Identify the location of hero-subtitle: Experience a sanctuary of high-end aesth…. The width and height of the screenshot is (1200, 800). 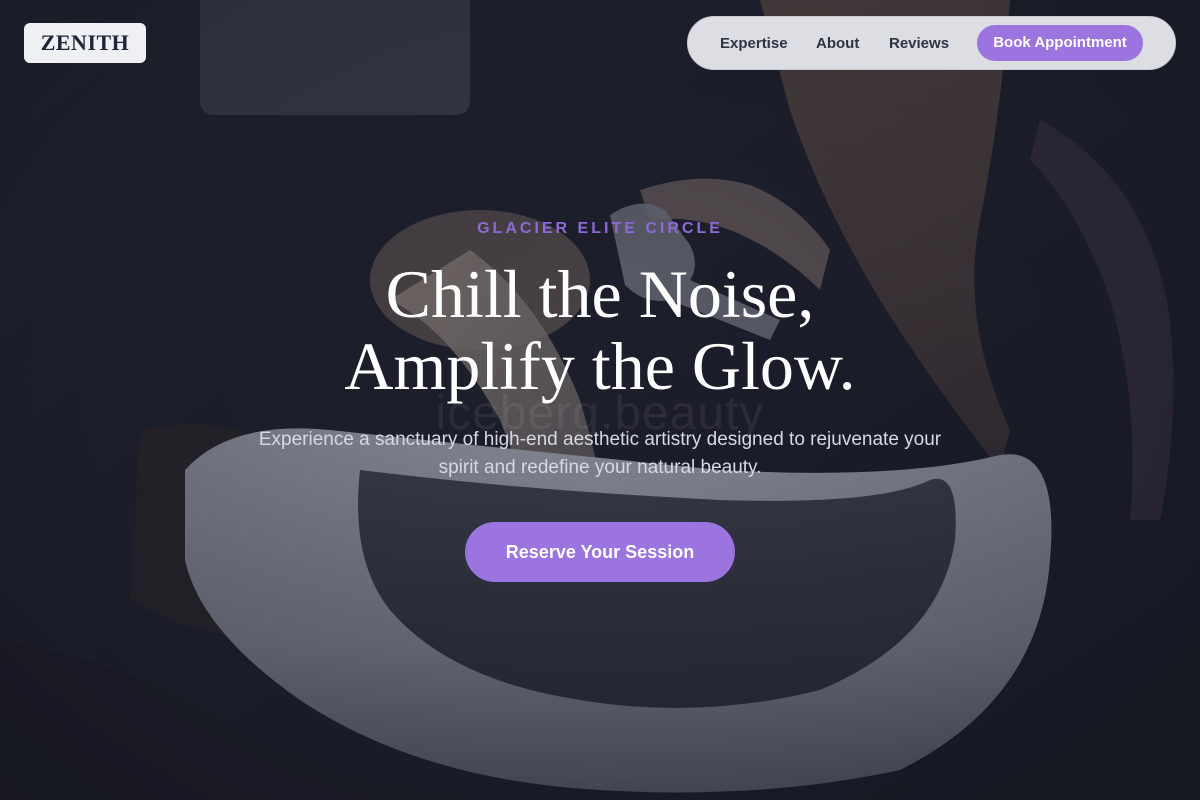
(600, 453).